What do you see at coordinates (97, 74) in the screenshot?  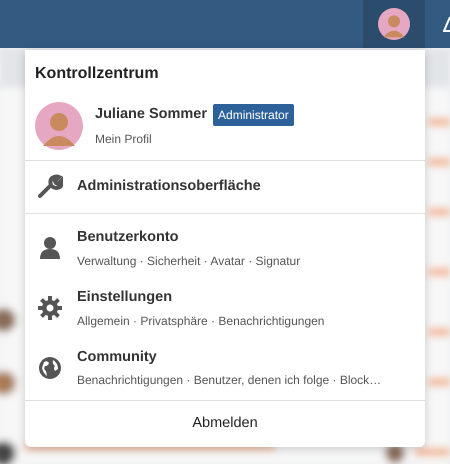 I see `menu-title: Kontrollzentrum` at bounding box center [97, 74].